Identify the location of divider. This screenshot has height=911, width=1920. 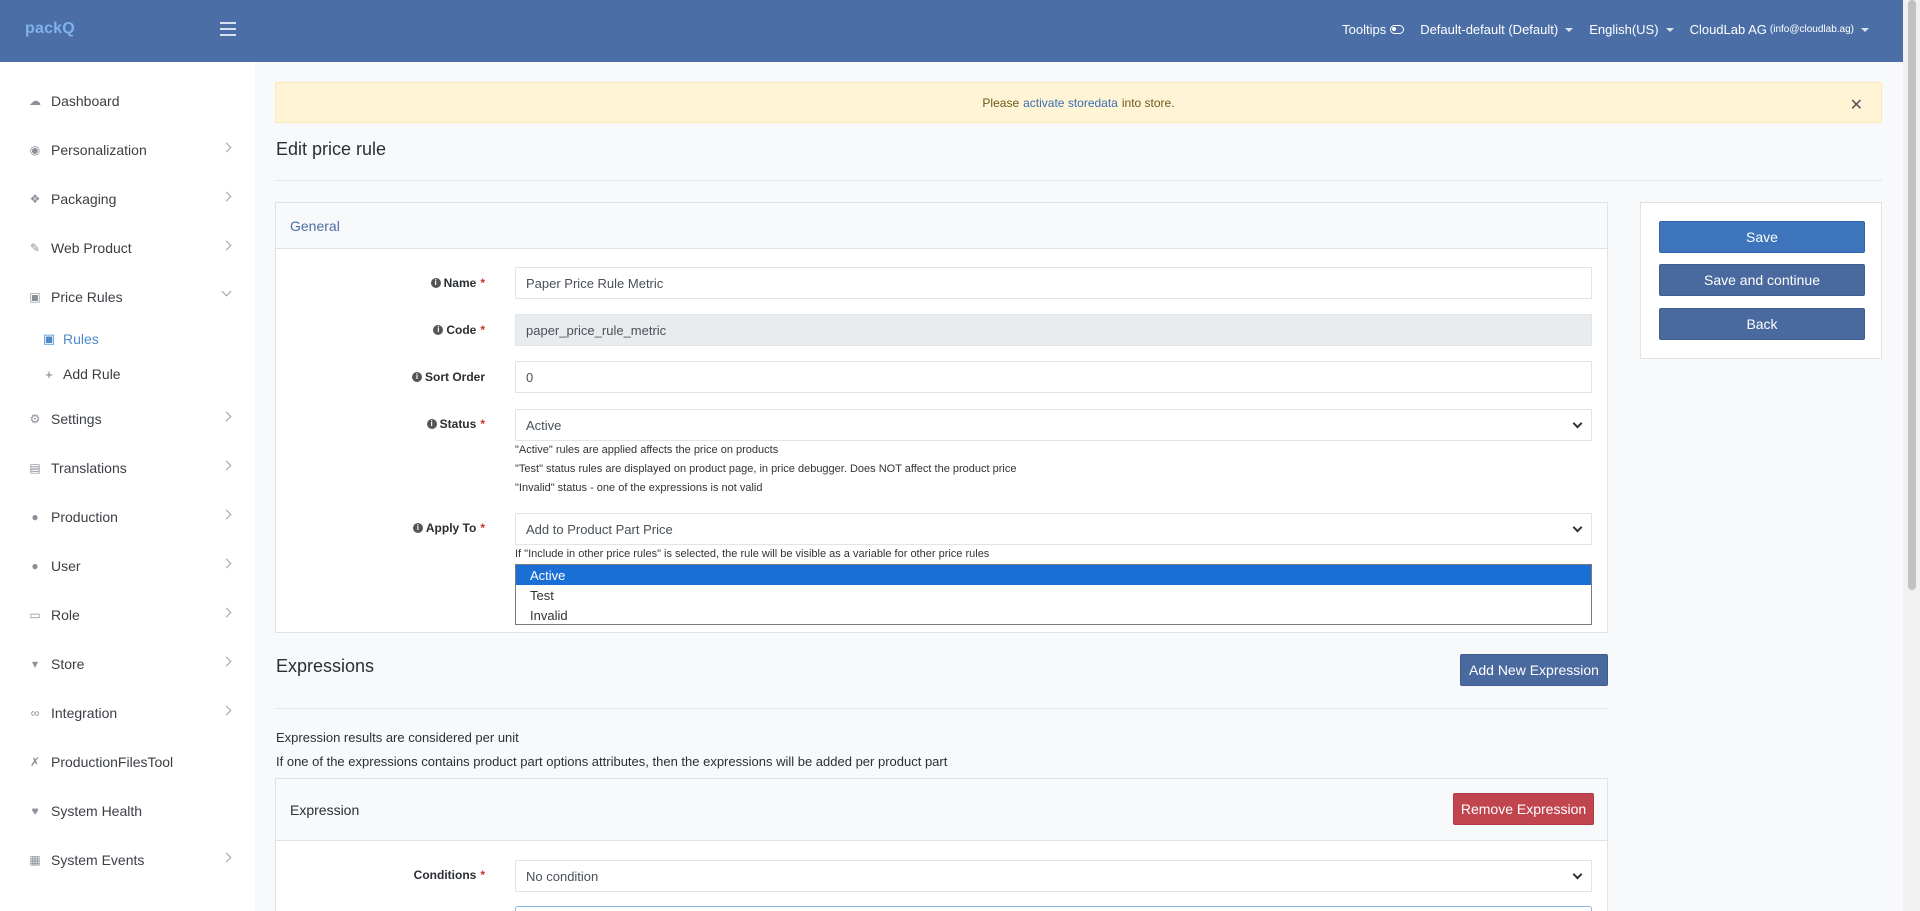
(941, 708).